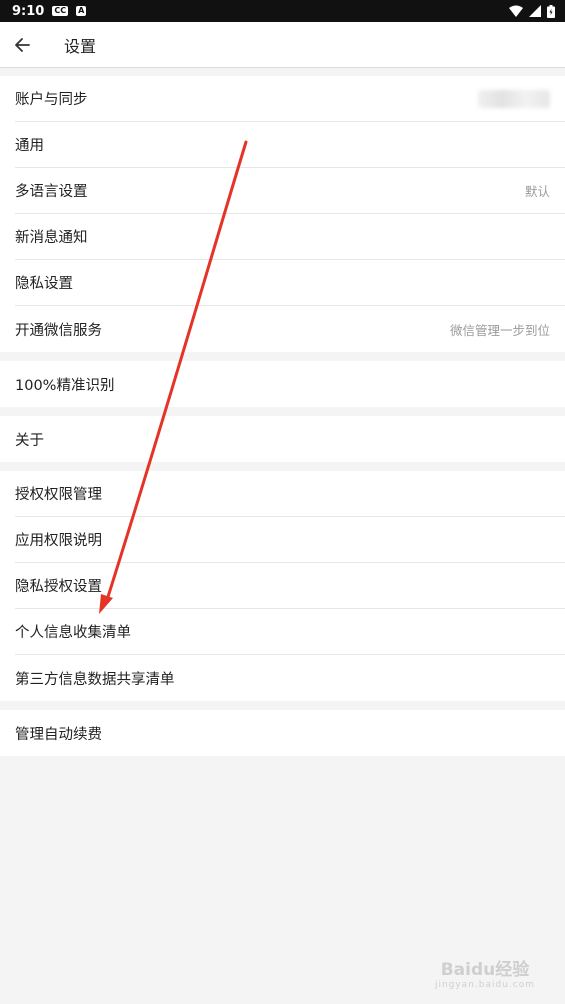  What do you see at coordinates (58, 330) in the screenshot?
I see `settings-item-label: 开通微信服务` at bounding box center [58, 330].